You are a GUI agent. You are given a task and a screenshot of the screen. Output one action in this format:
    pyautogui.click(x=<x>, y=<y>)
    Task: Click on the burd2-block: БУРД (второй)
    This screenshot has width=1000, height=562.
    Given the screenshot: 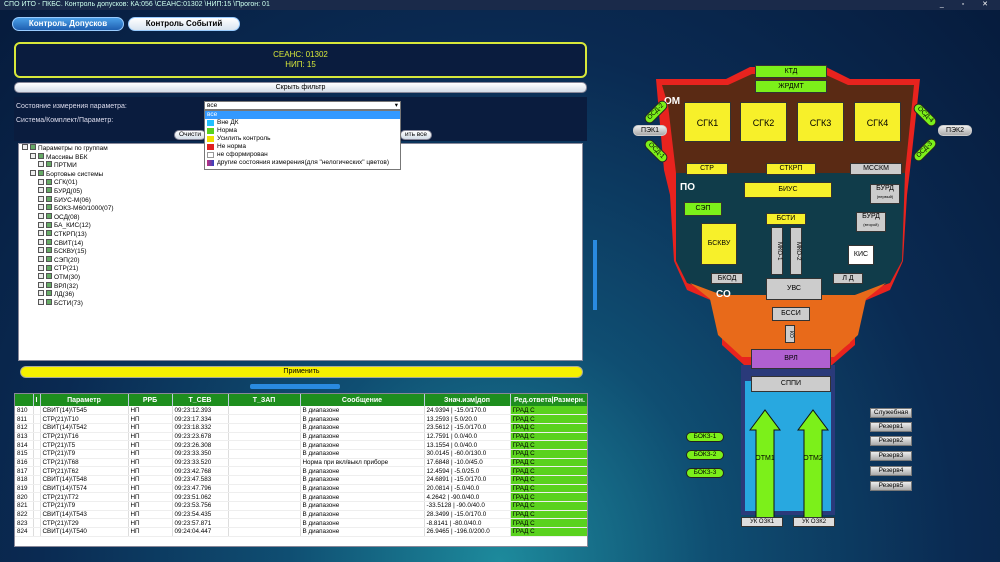 What is the action you would take?
    pyautogui.click(x=871, y=222)
    